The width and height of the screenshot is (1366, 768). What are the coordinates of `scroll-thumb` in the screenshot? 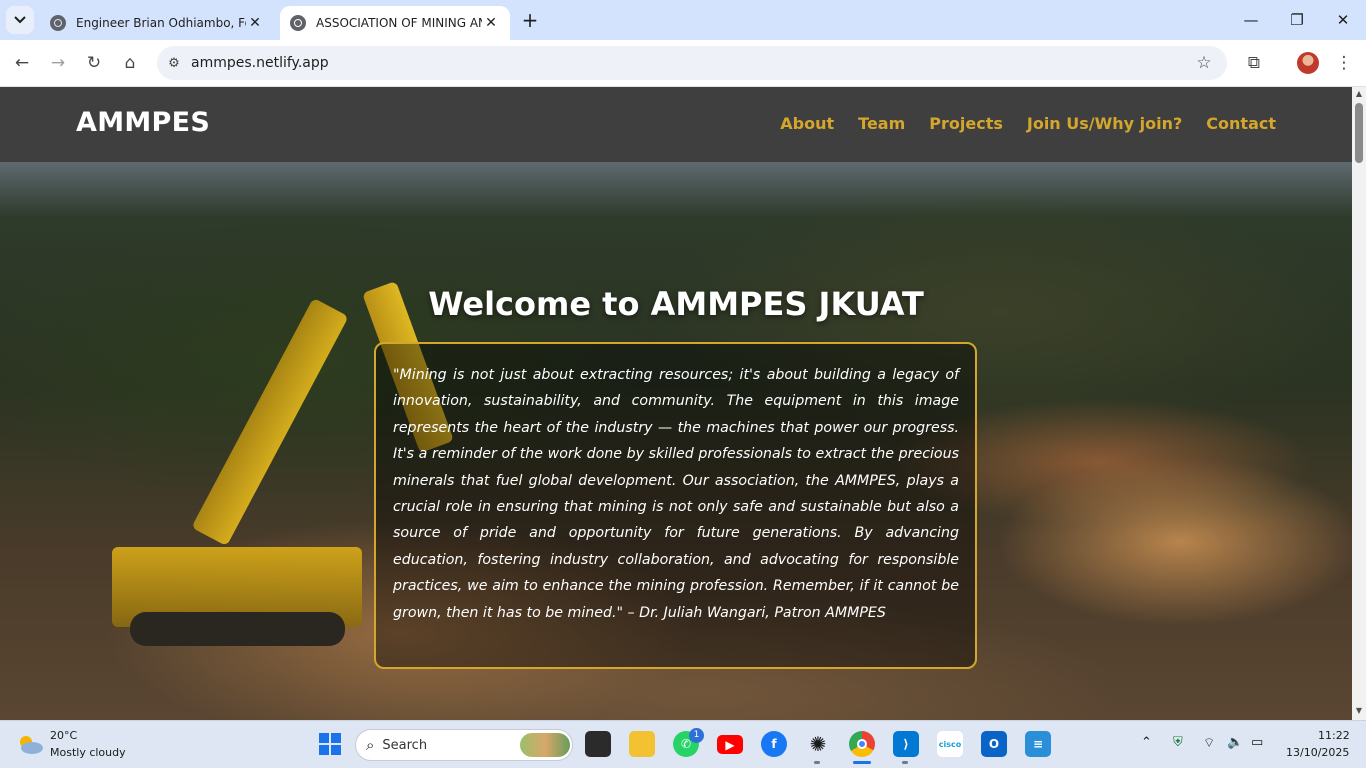 It's located at (1359, 133).